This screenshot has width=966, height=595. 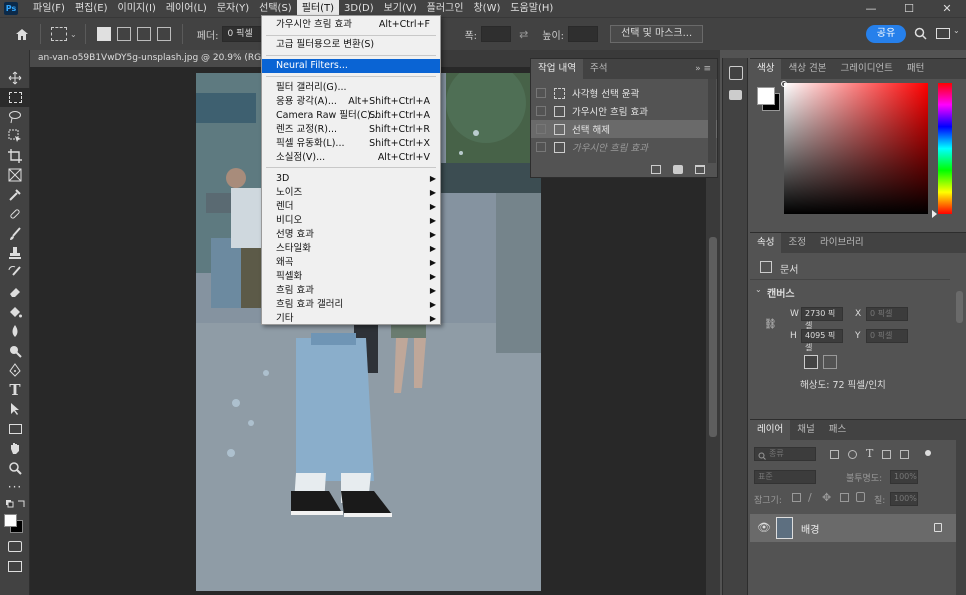 I want to click on menu-item-submenu: 선명 효과 ▶, so click(x=351, y=235).